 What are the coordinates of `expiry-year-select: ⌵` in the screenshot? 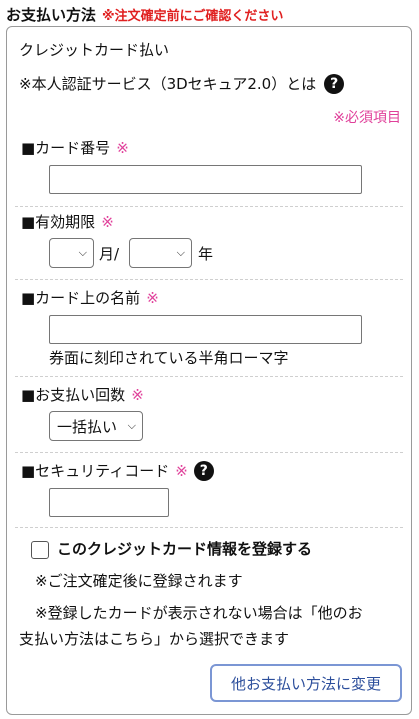 It's located at (160, 253).